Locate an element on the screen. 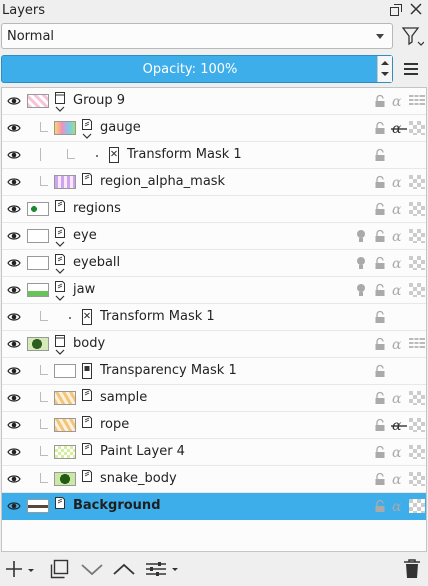 The width and height of the screenshot is (428, 586). layer-row: Paint Layer 4 α is located at coordinates (214, 452).